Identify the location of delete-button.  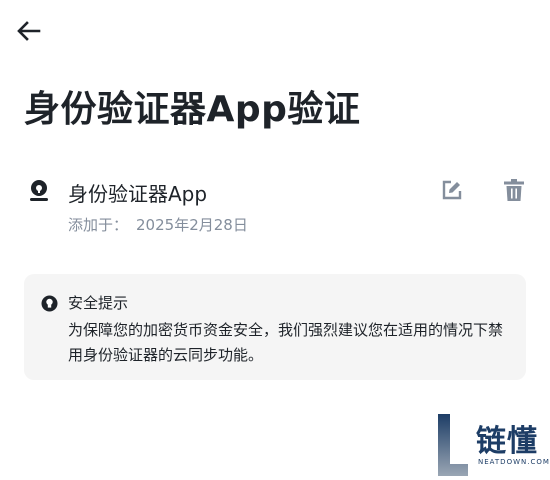
(514, 190).